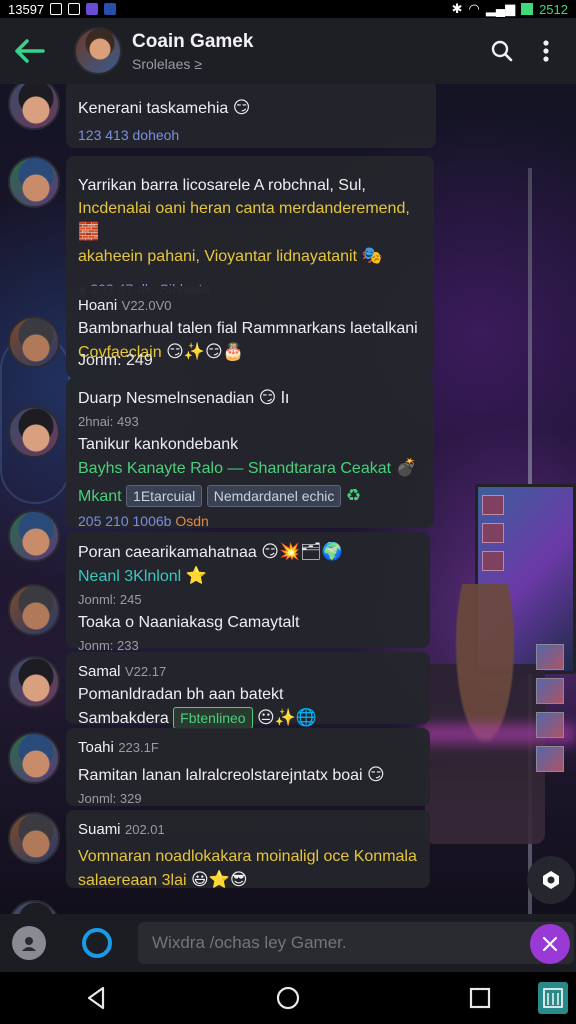  What do you see at coordinates (219, 879) in the screenshot?
I see `emoji-group-icon: 😃⭐😎` at bounding box center [219, 879].